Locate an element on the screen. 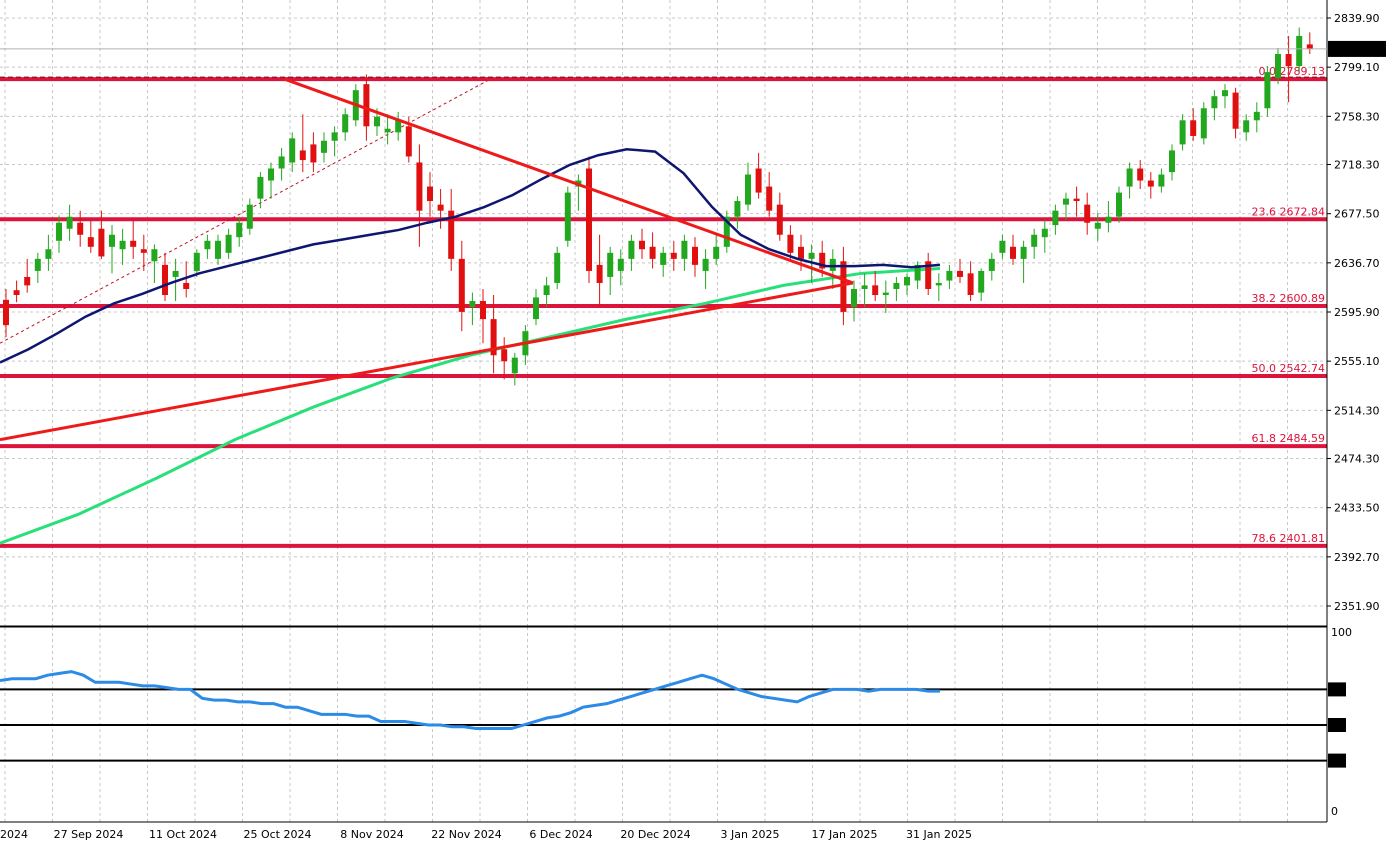 The image size is (1393, 846). time-axis-label: 2024 is located at coordinates (14, 834).